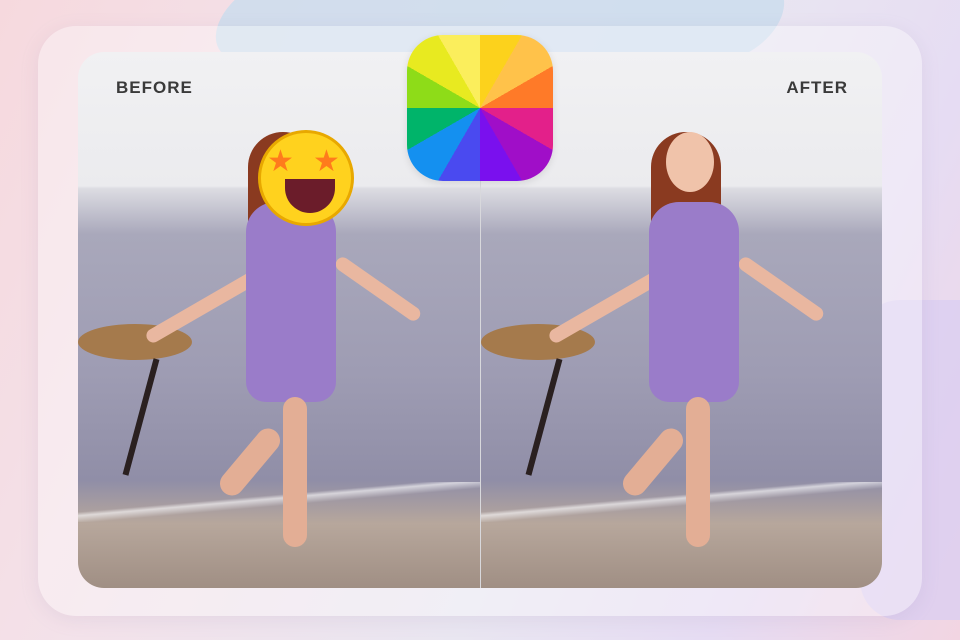 This screenshot has height=640, width=960. Describe the element at coordinates (154, 87) in the screenshot. I see `before-label: BEFORE` at that location.